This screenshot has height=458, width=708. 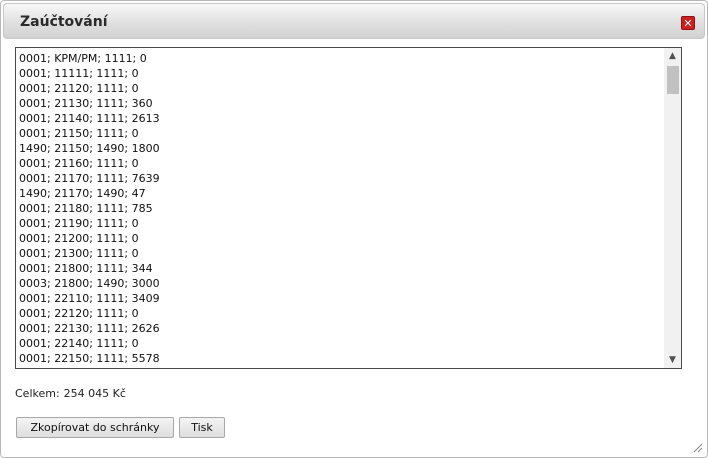 What do you see at coordinates (672, 208) in the screenshot?
I see `textarea-scrollbar: ▲ ▼` at bounding box center [672, 208].